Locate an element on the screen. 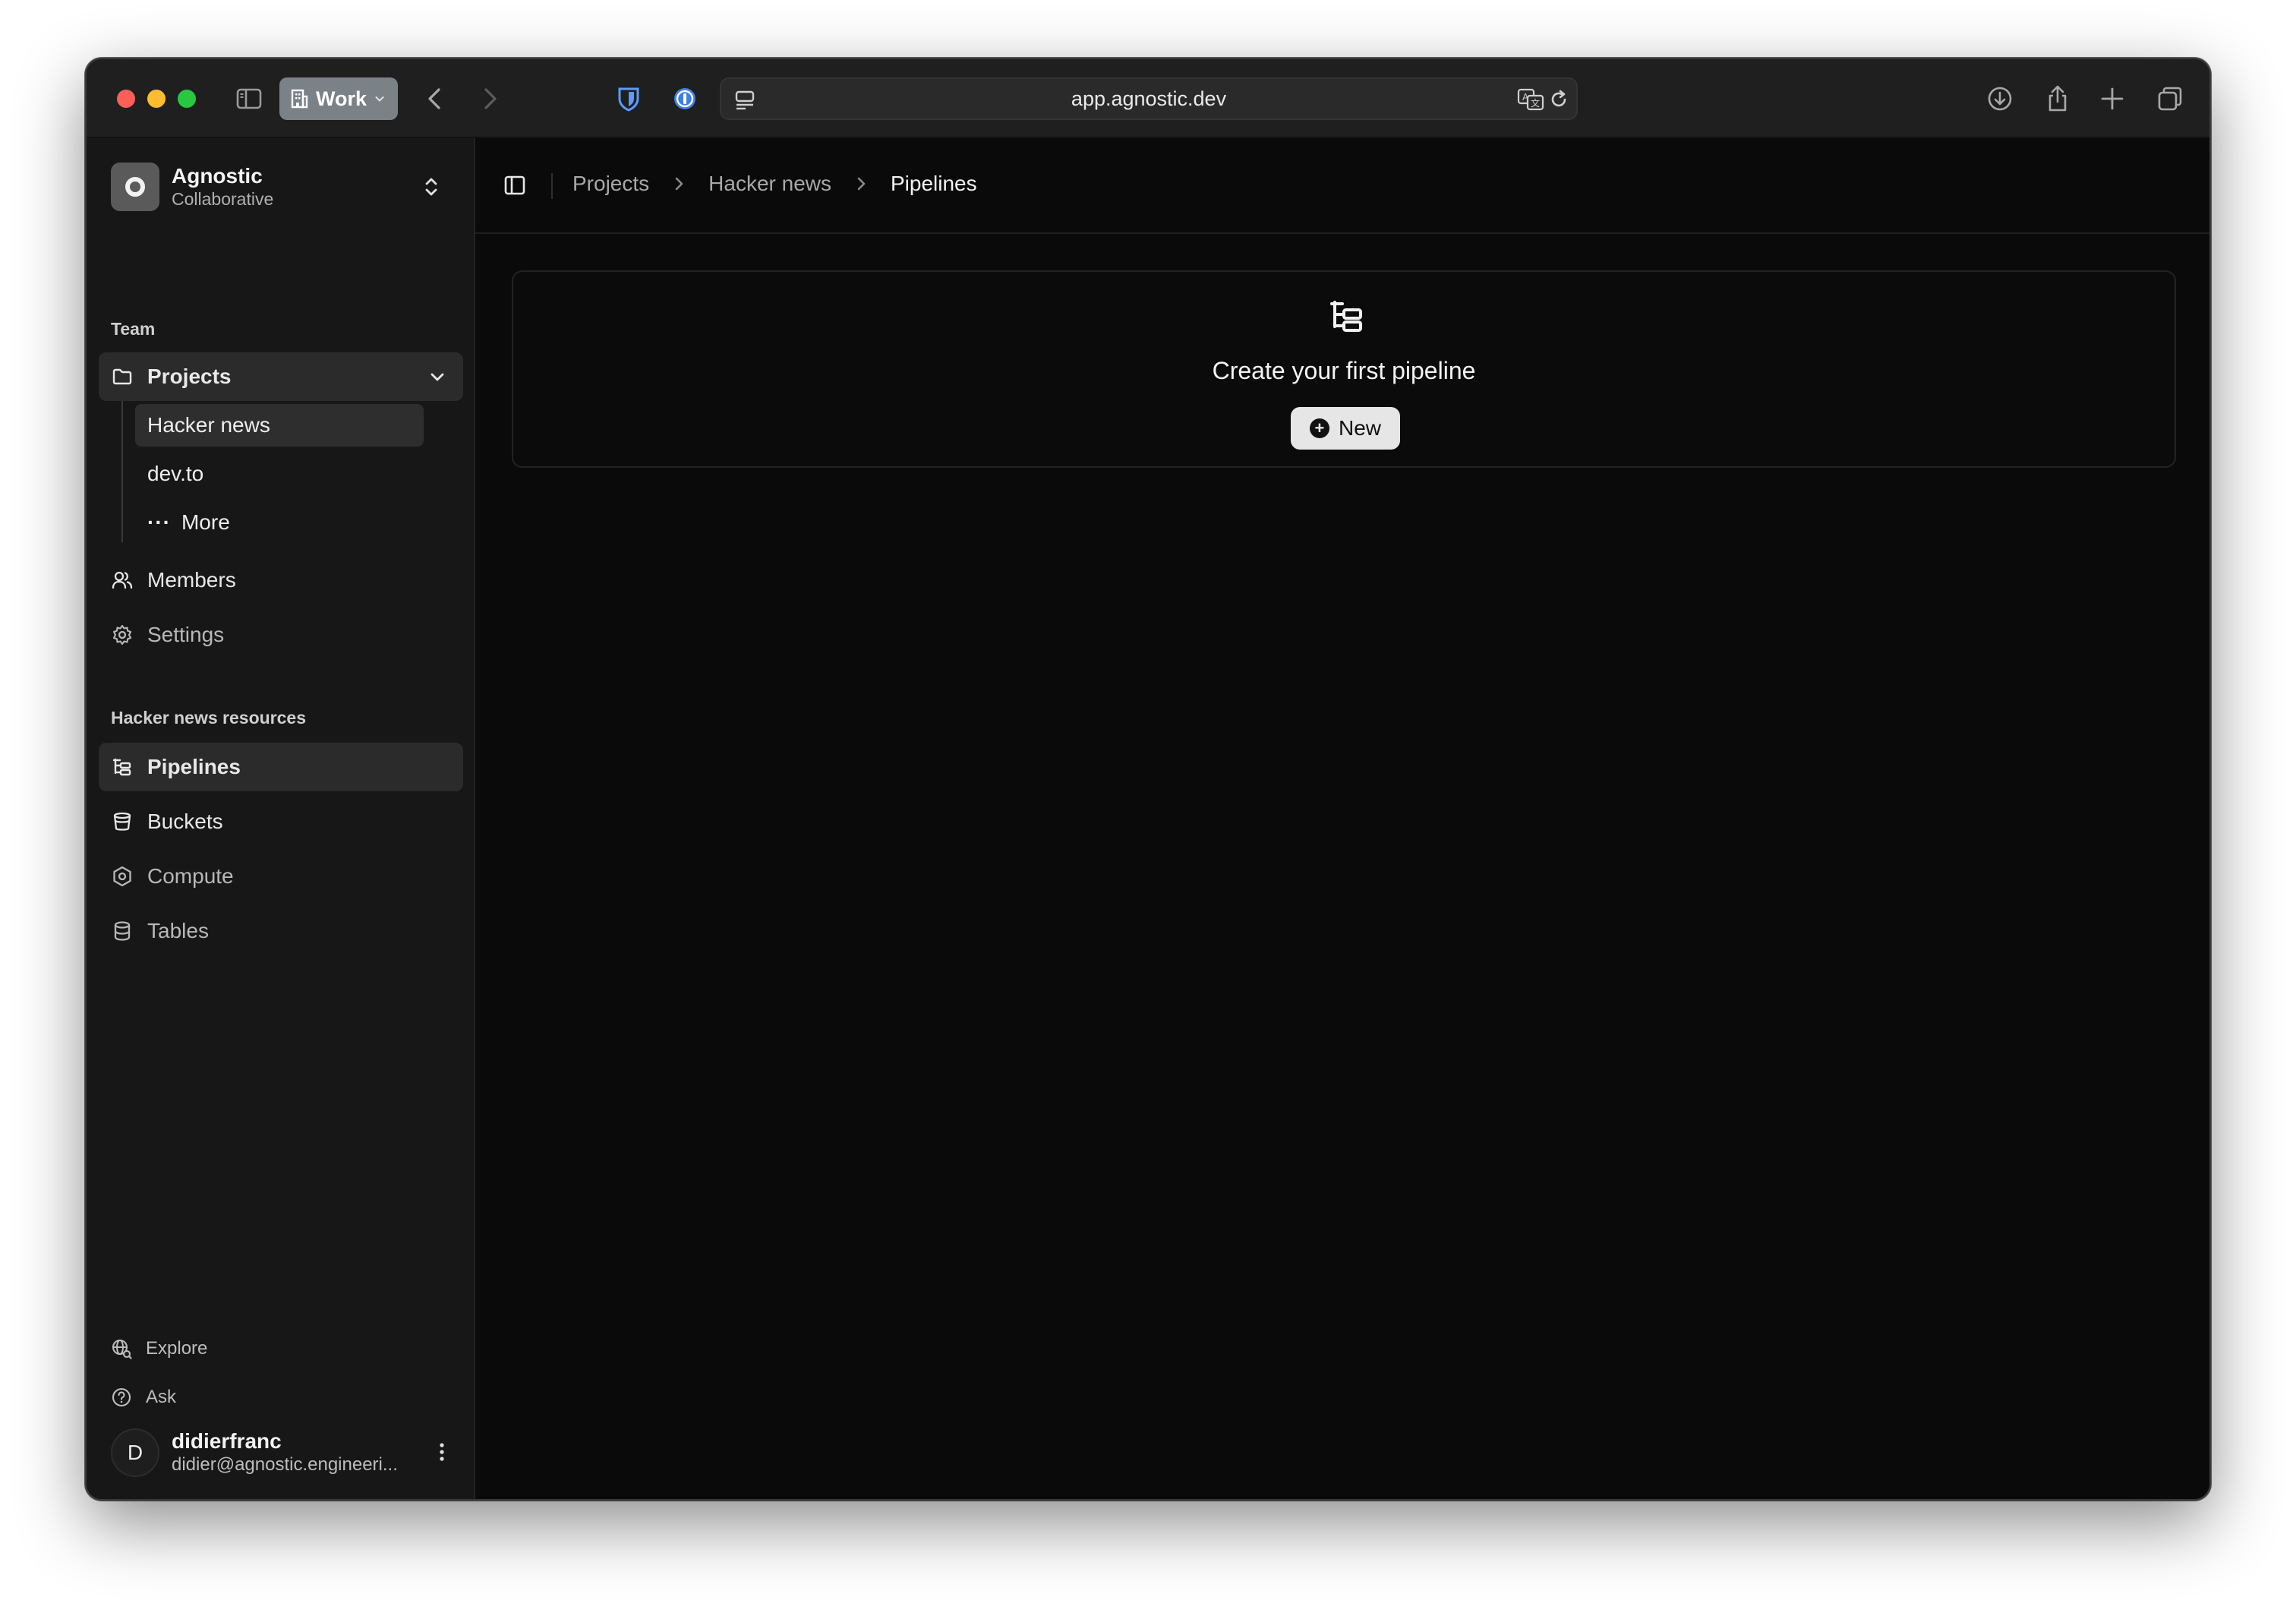 The height and width of the screenshot is (1613, 2296). header-divider is located at coordinates (552, 186).